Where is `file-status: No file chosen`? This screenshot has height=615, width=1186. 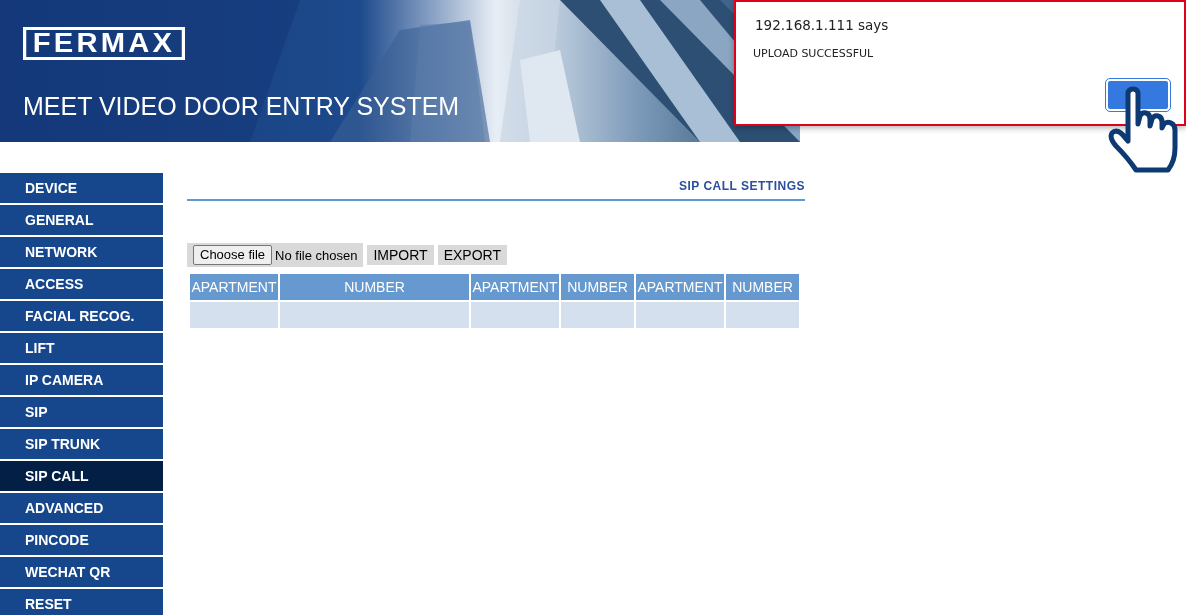
file-status: No file chosen is located at coordinates (316, 255).